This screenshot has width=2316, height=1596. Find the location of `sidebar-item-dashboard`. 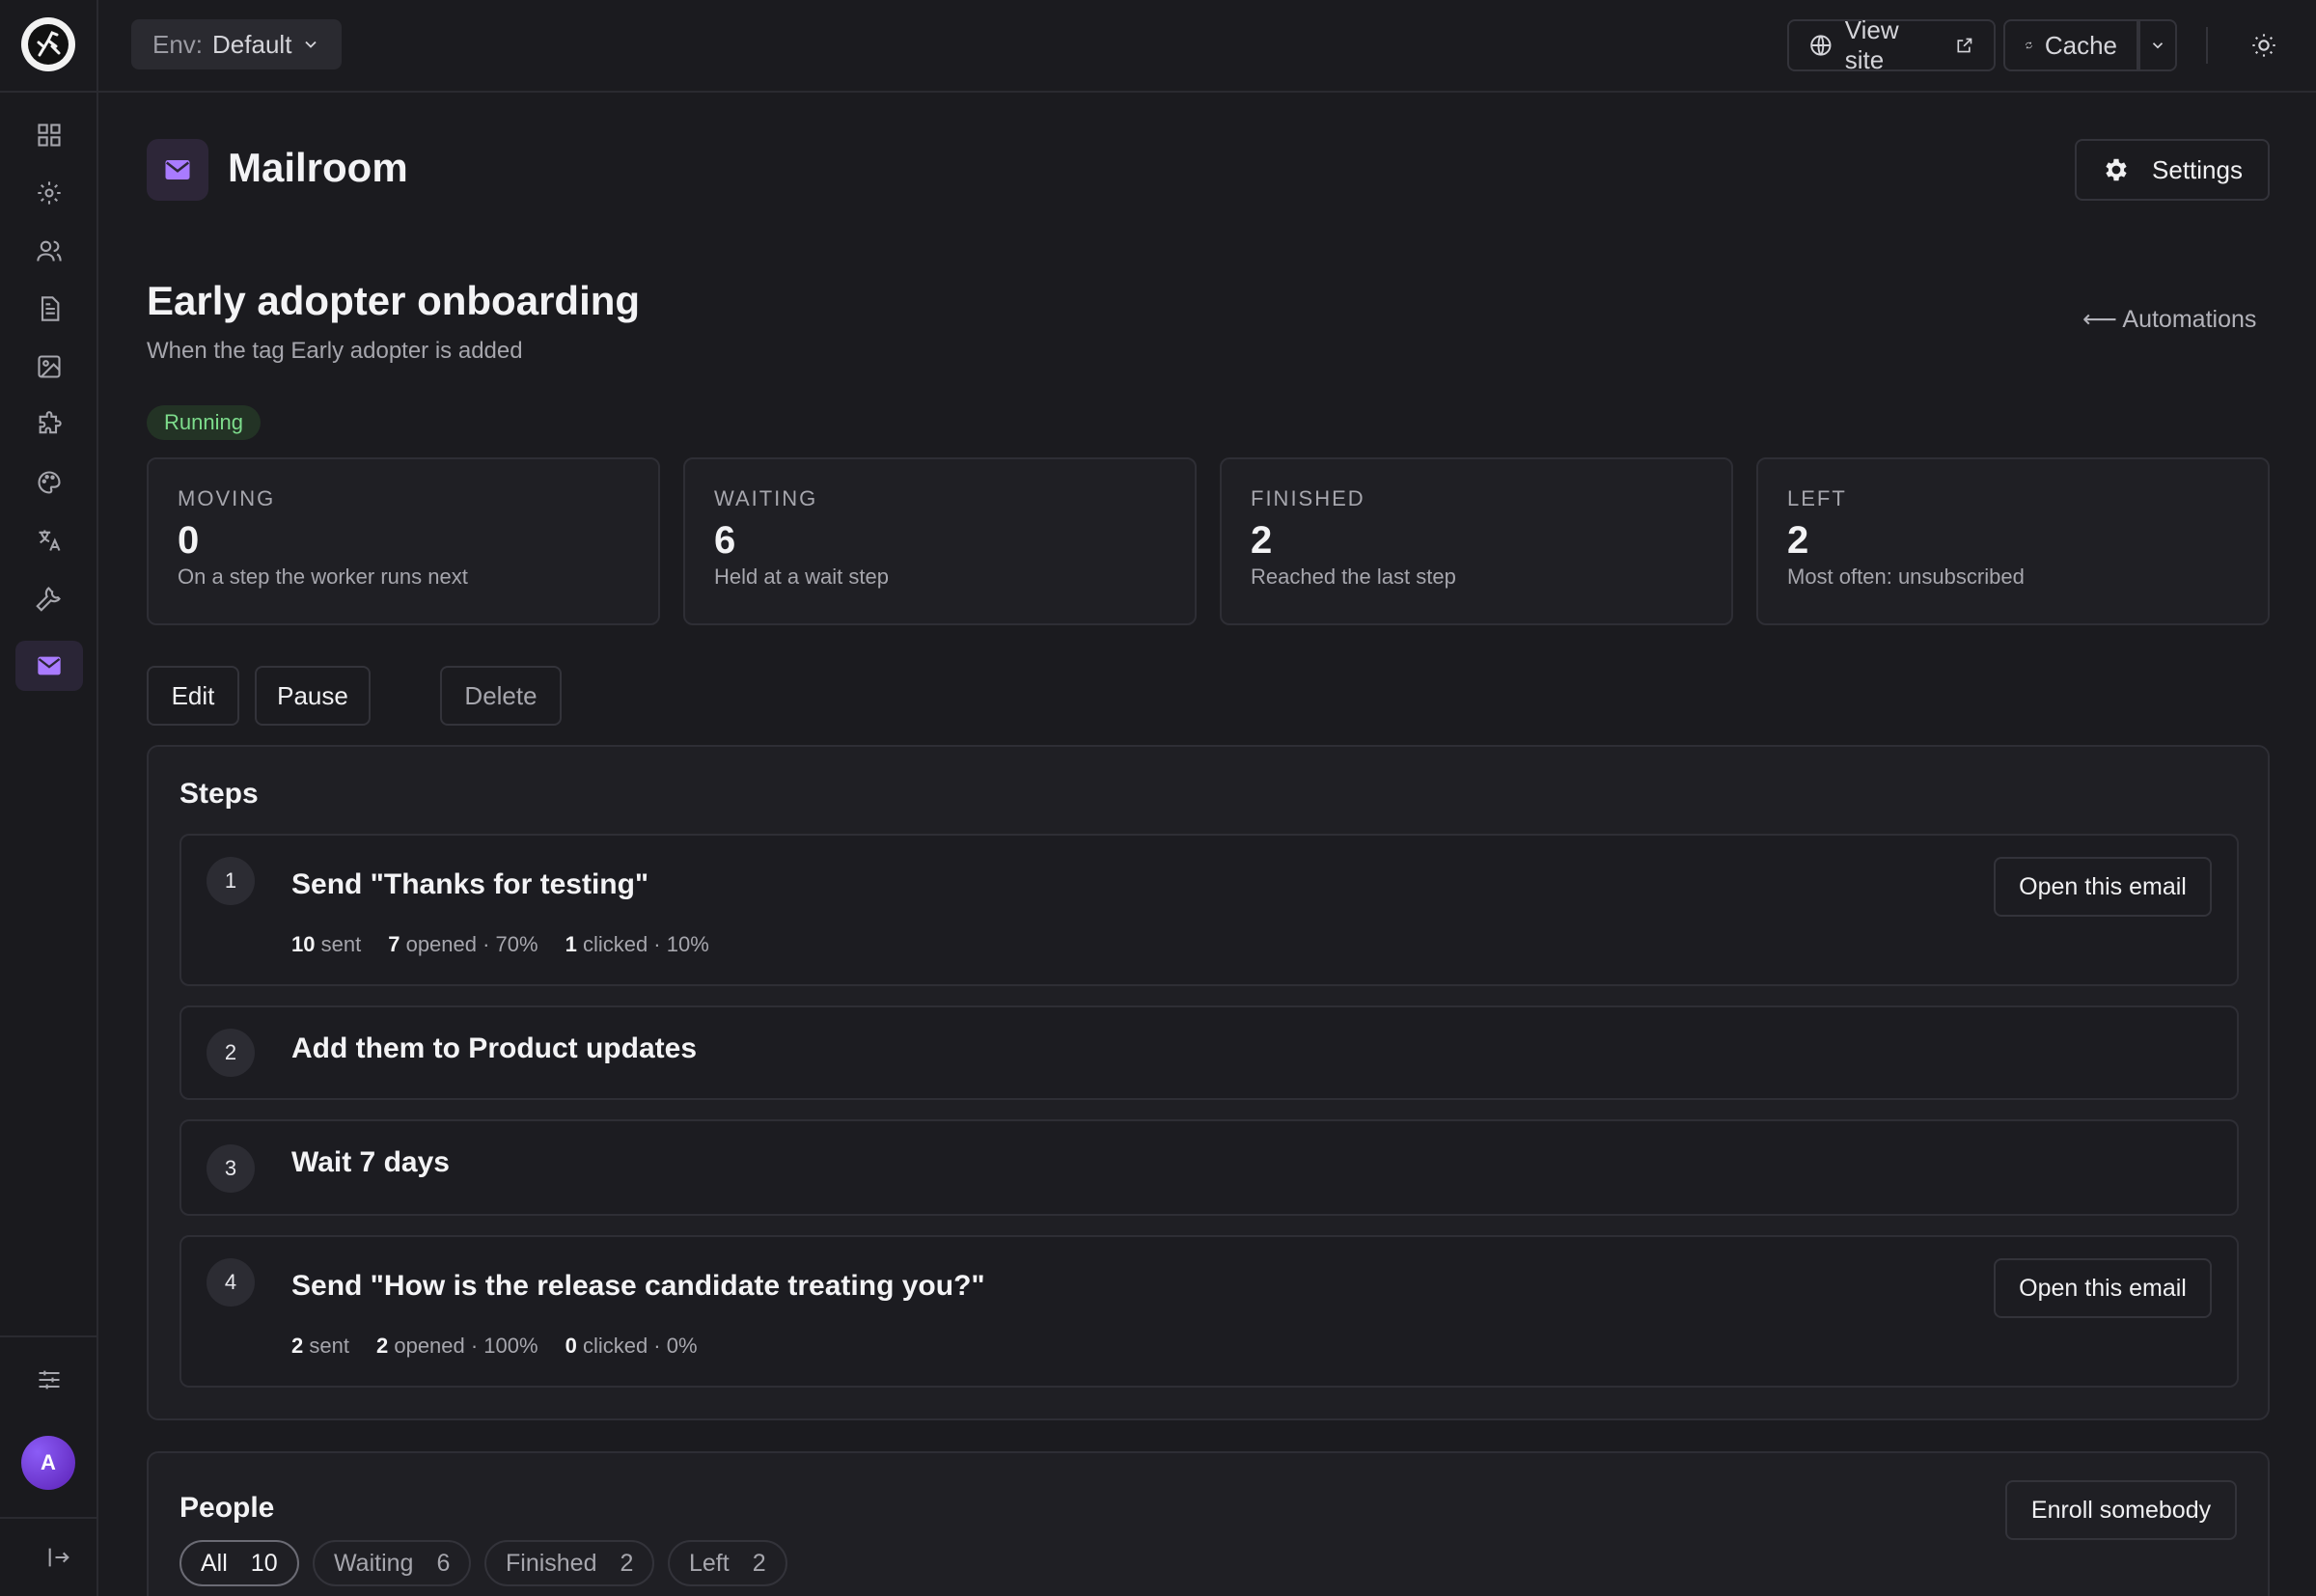

sidebar-item-dashboard is located at coordinates (49, 135).